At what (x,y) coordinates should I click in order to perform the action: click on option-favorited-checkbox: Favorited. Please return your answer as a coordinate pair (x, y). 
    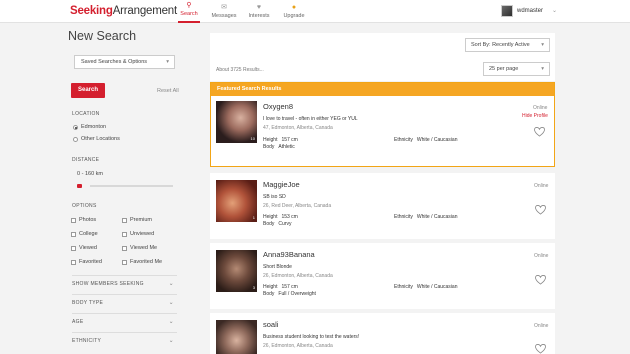
    Looking at the image, I should click on (86, 262).